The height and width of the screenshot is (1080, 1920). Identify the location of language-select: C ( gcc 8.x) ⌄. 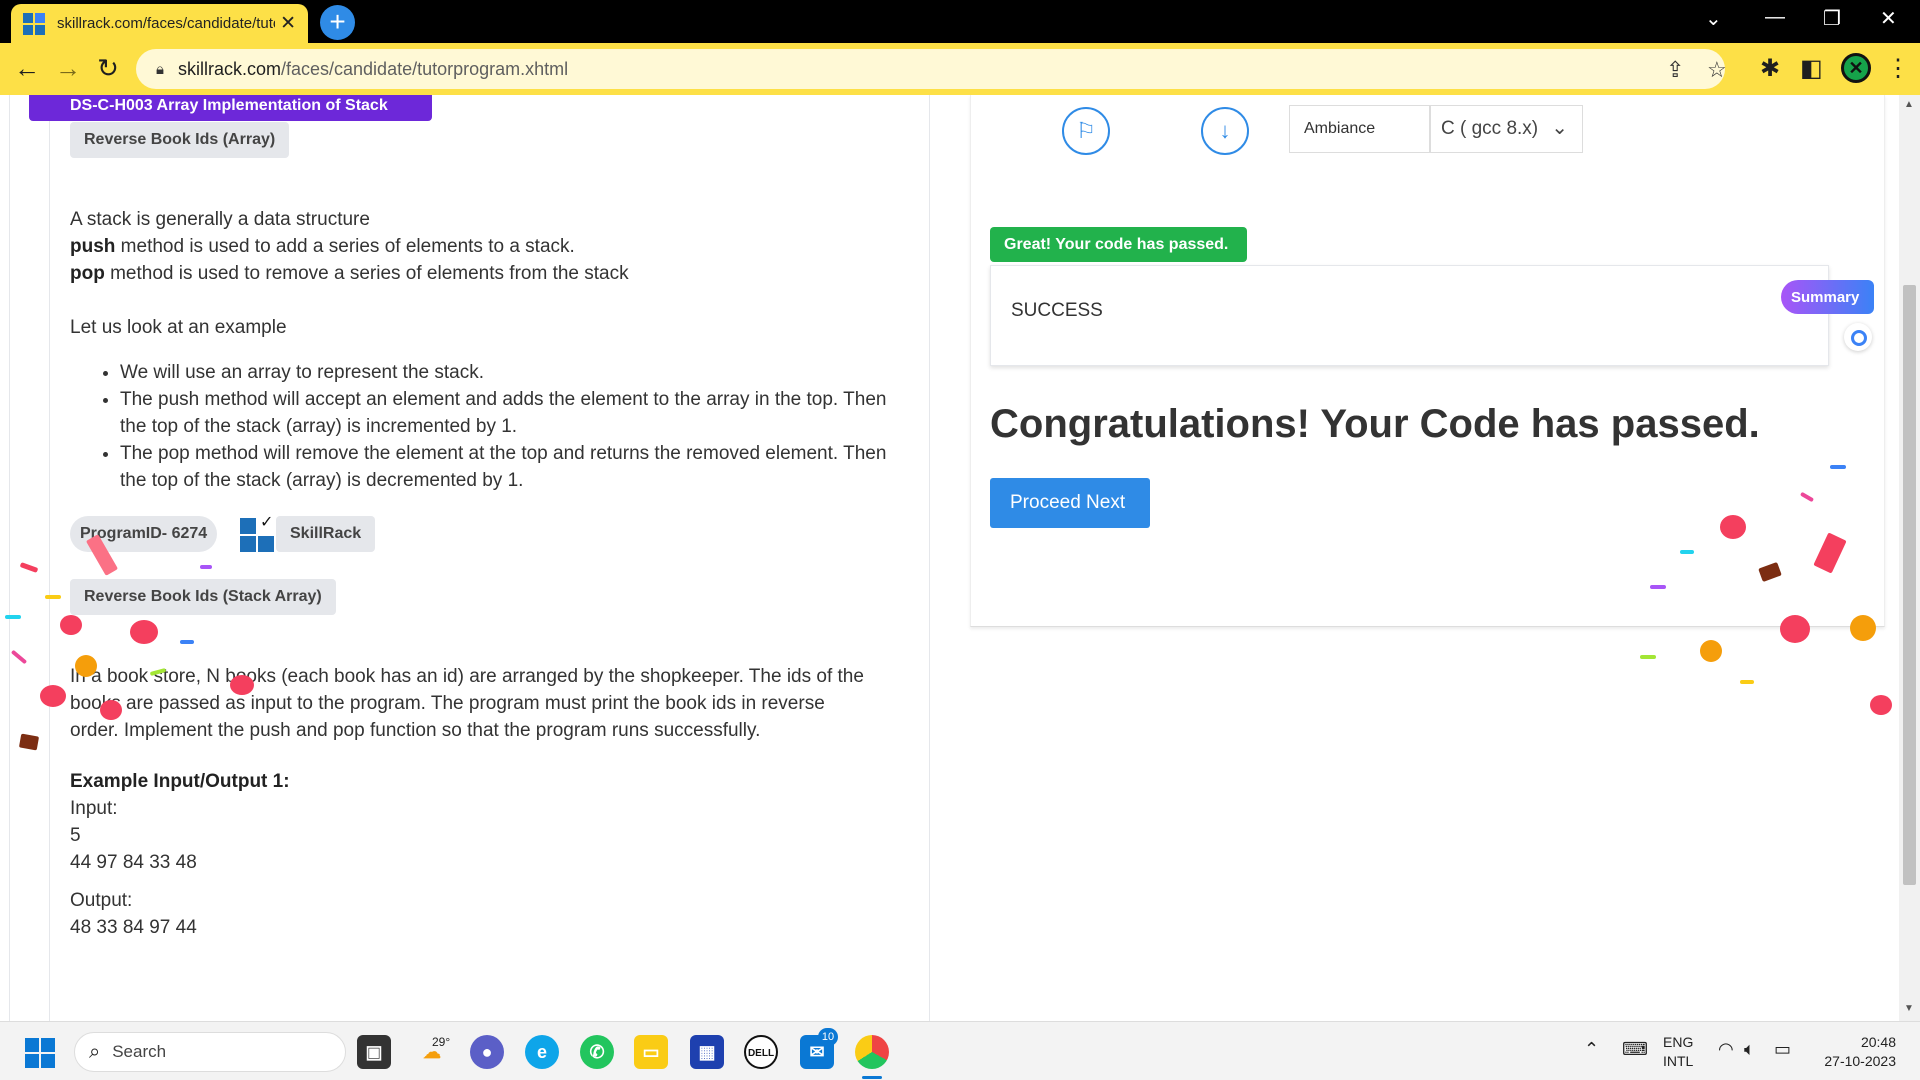
(1506, 129).